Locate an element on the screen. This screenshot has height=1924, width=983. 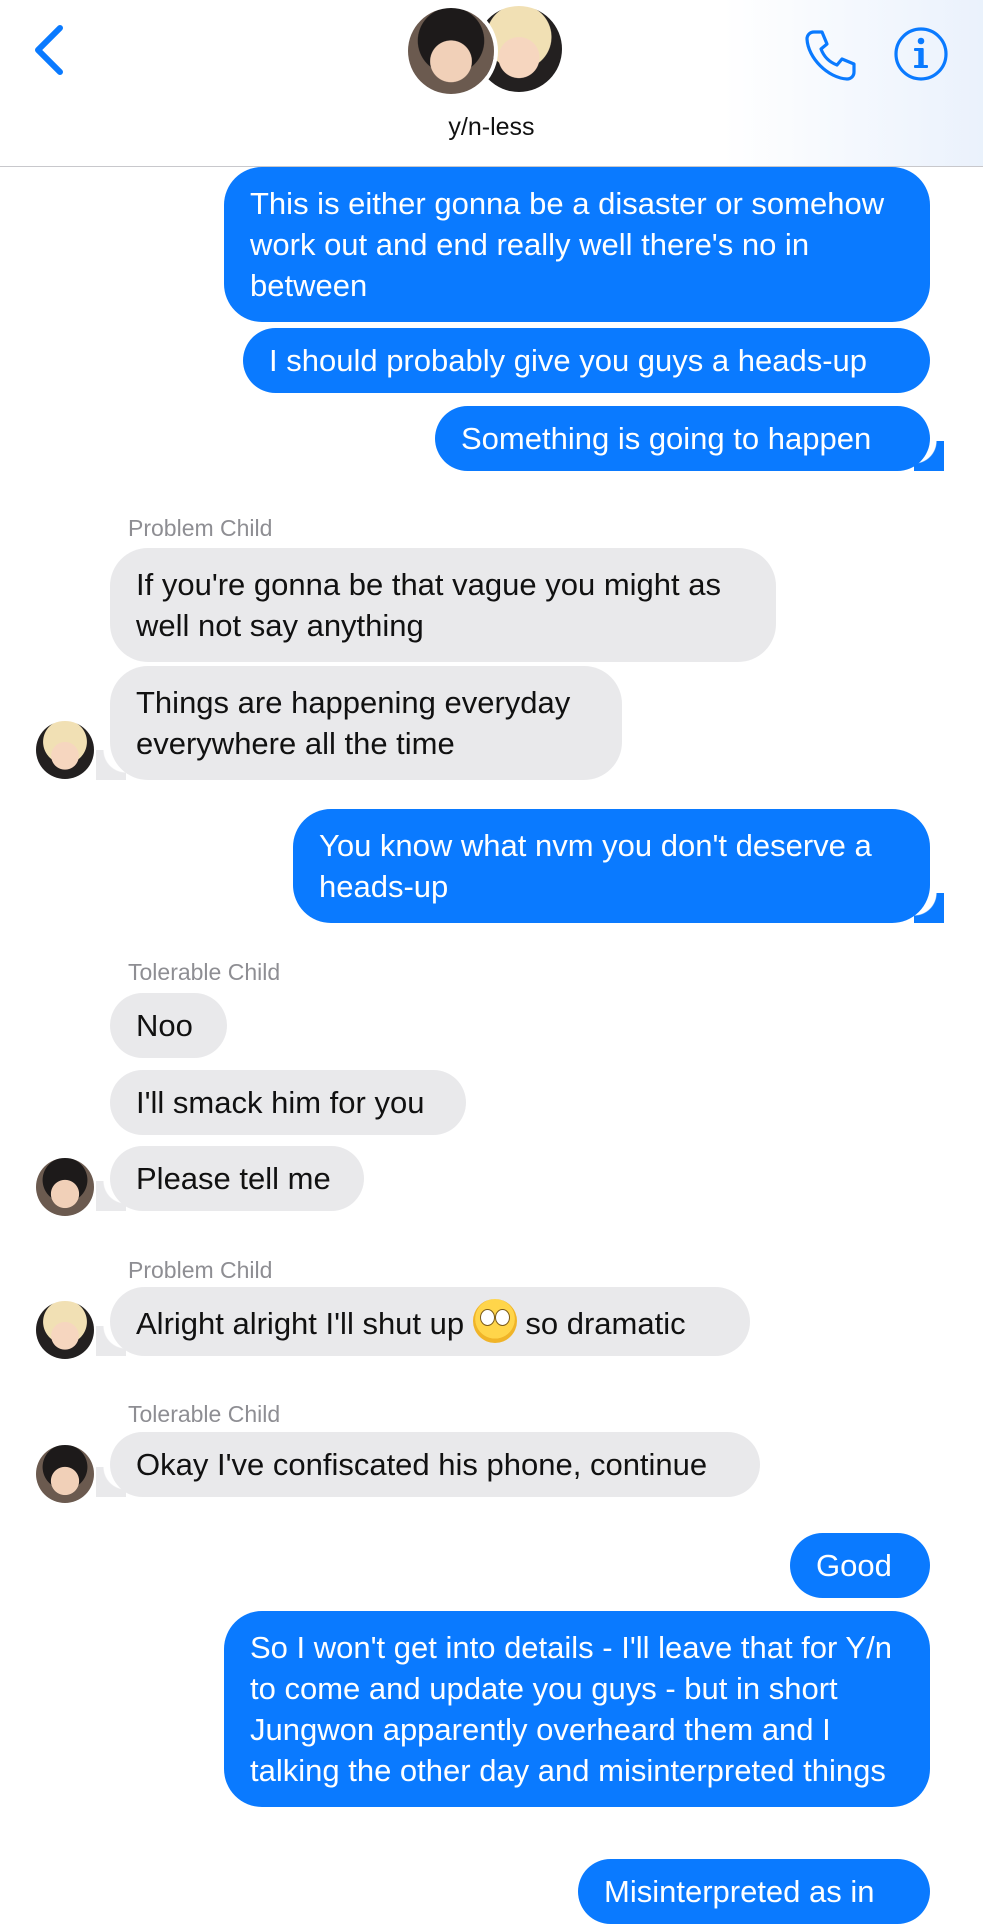
incoming-message: I'll smack him for you is located at coordinates (288, 1102).